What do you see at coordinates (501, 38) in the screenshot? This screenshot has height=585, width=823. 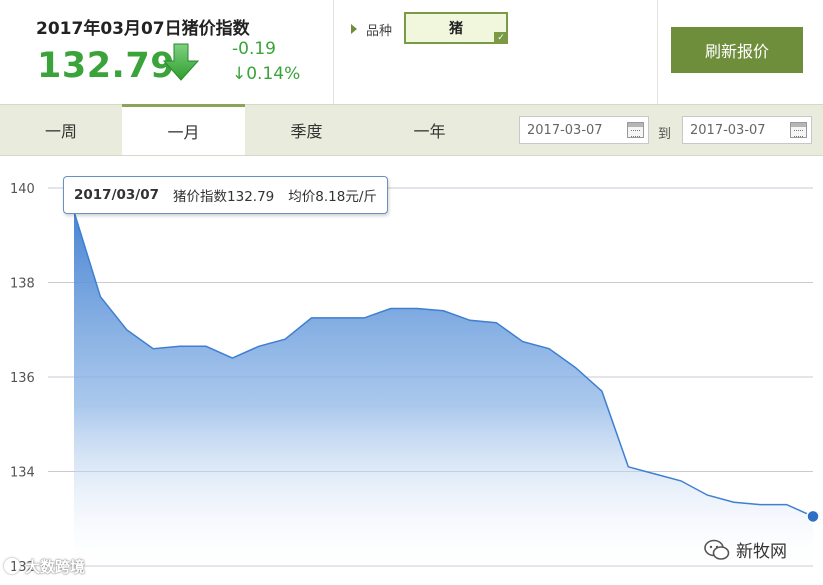 I see `checkmark-icon: ✓` at bounding box center [501, 38].